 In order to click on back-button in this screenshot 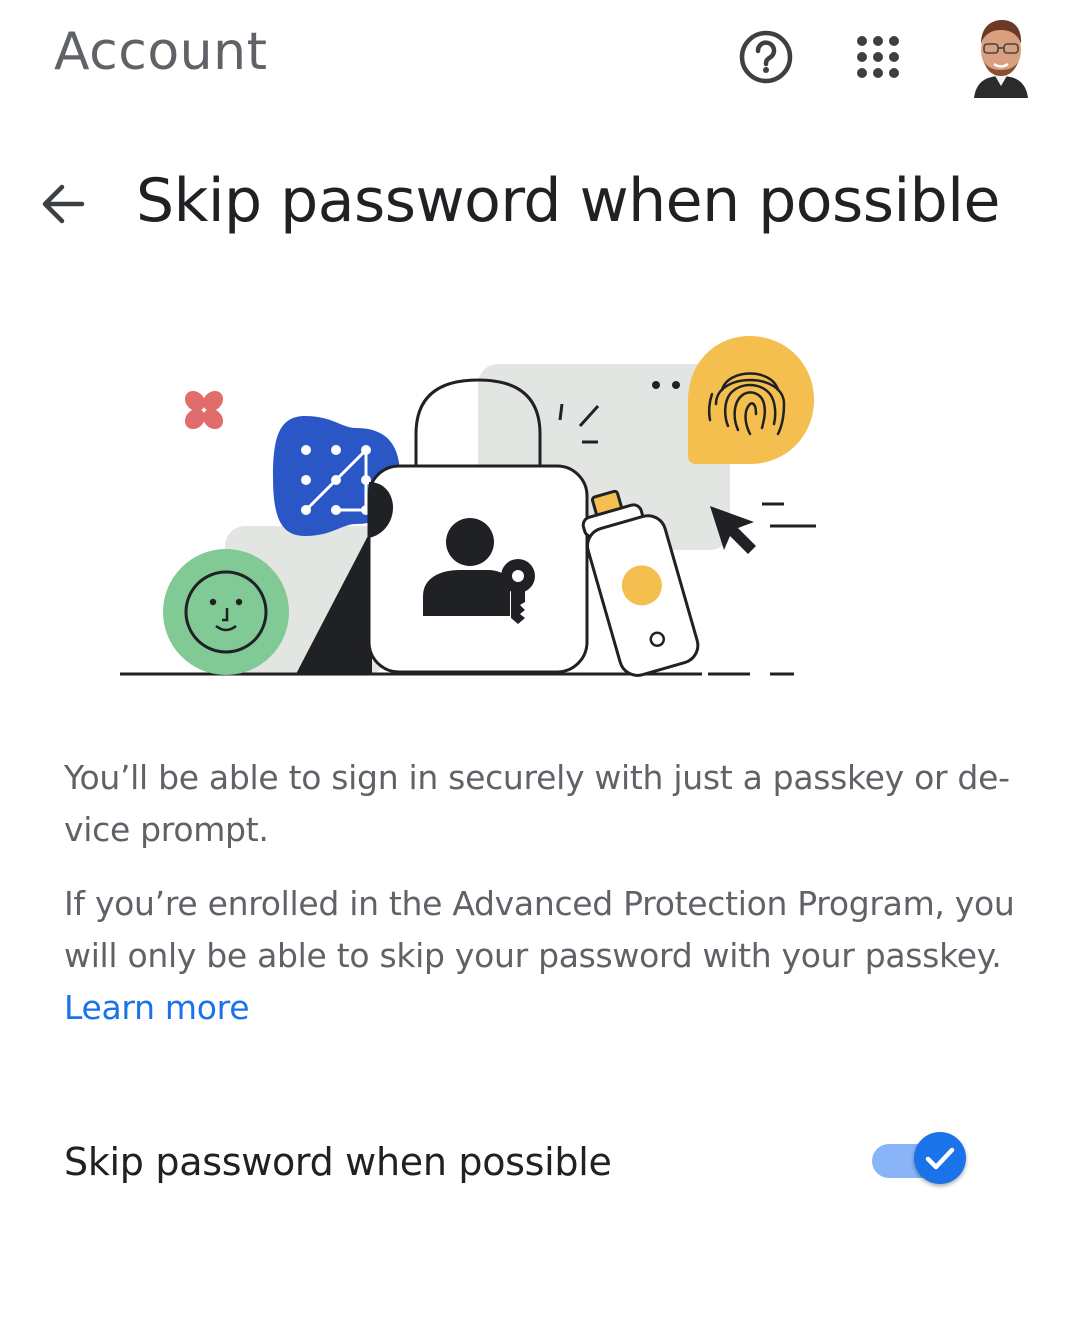, I will do `click(64, 204)`.